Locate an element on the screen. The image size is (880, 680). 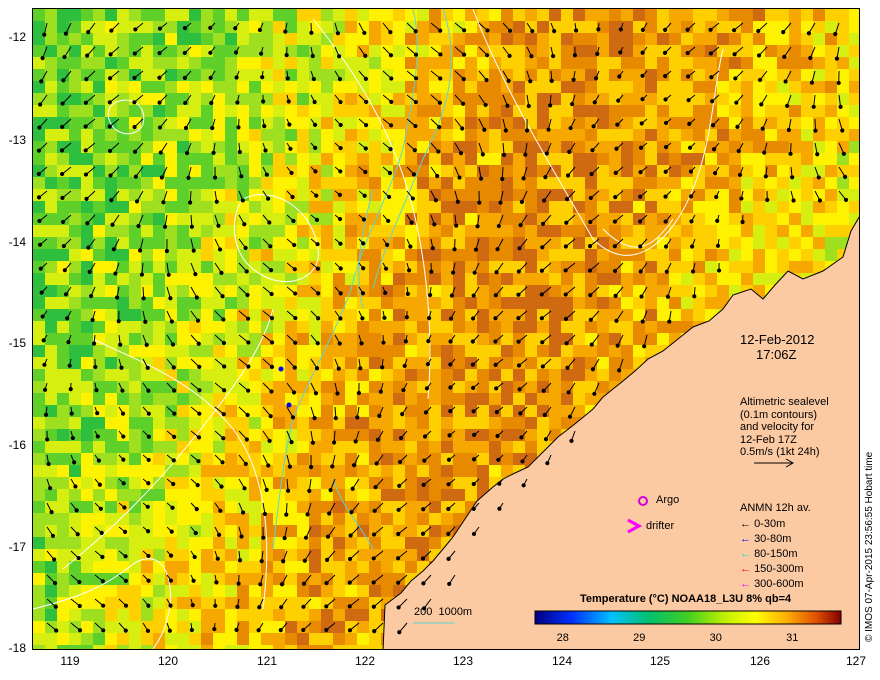
colorbar-tick-label: 31 is located at coordinates (792, 638).